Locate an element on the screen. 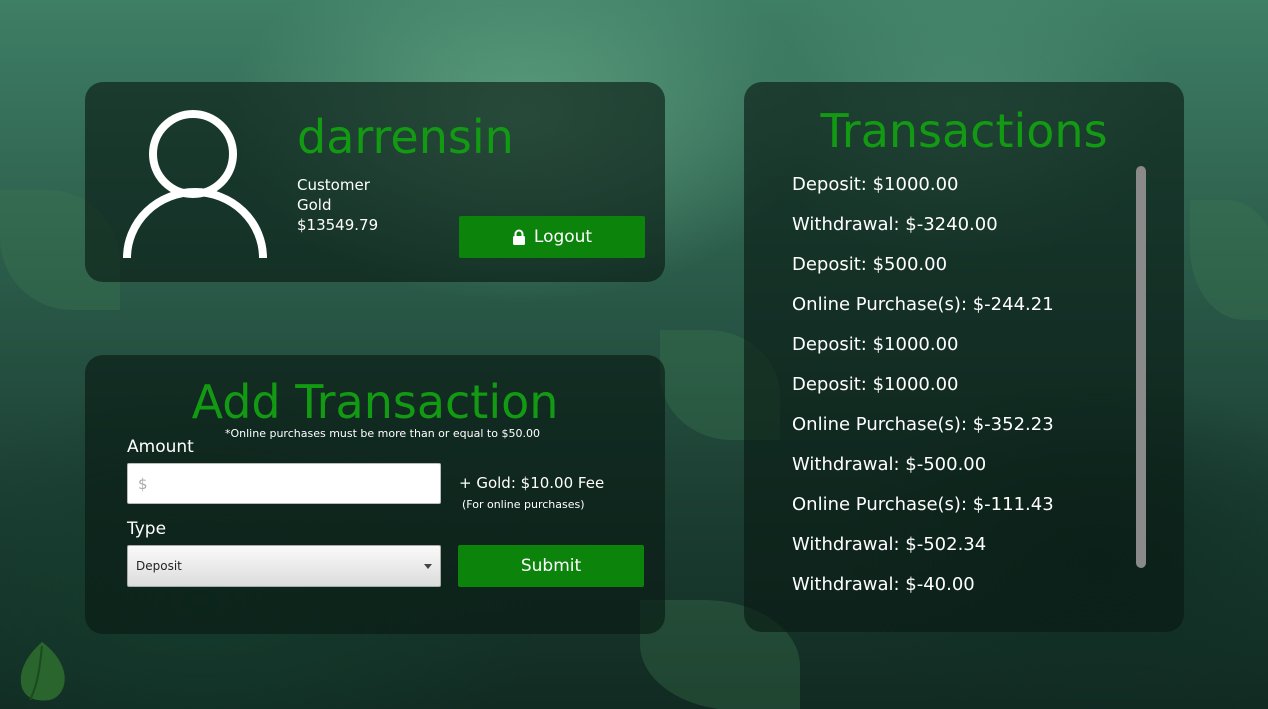 The image size is (1268, 709). type-select: Deposit is located at coordinates (284, 566).